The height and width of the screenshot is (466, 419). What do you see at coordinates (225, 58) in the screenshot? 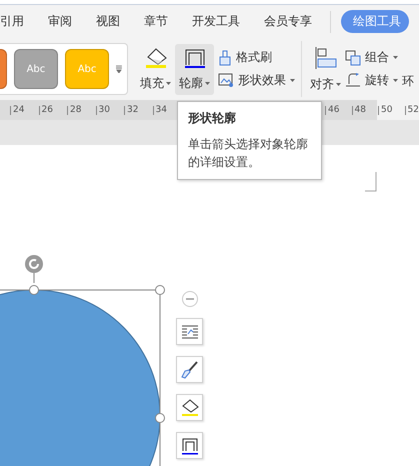
I see `paintbrush-icon` at bounding box center [225, 58].